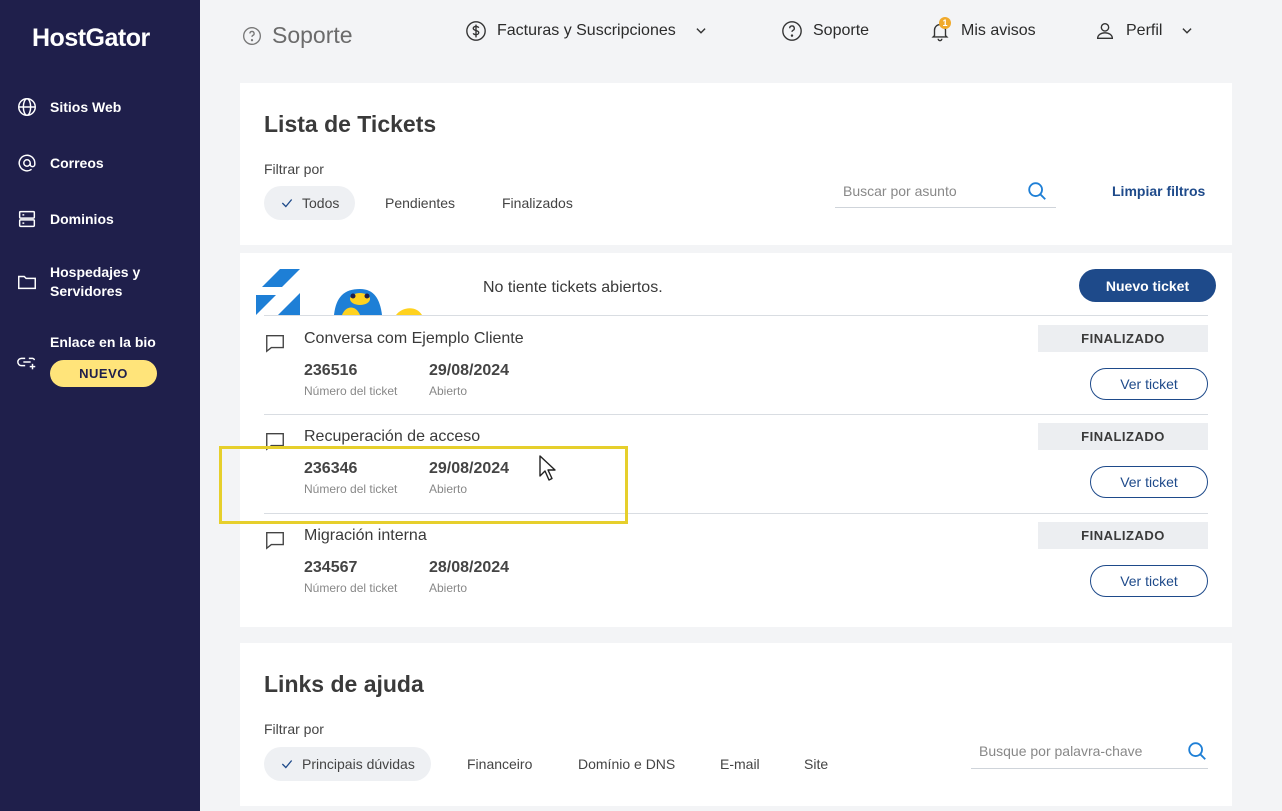  I want to click on bell-icon: 1, so click(940, 29).